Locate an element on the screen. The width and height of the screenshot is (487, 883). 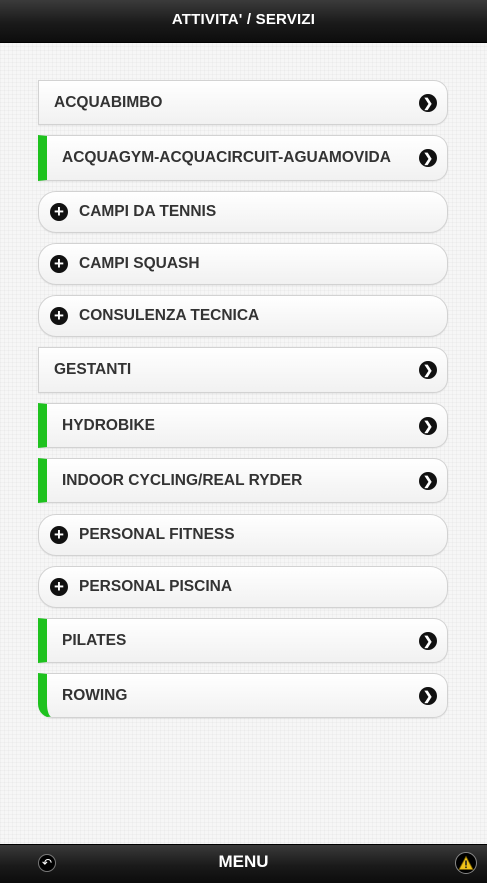
footer-bar: ↶ MENU is located at coordinates (243, 863).